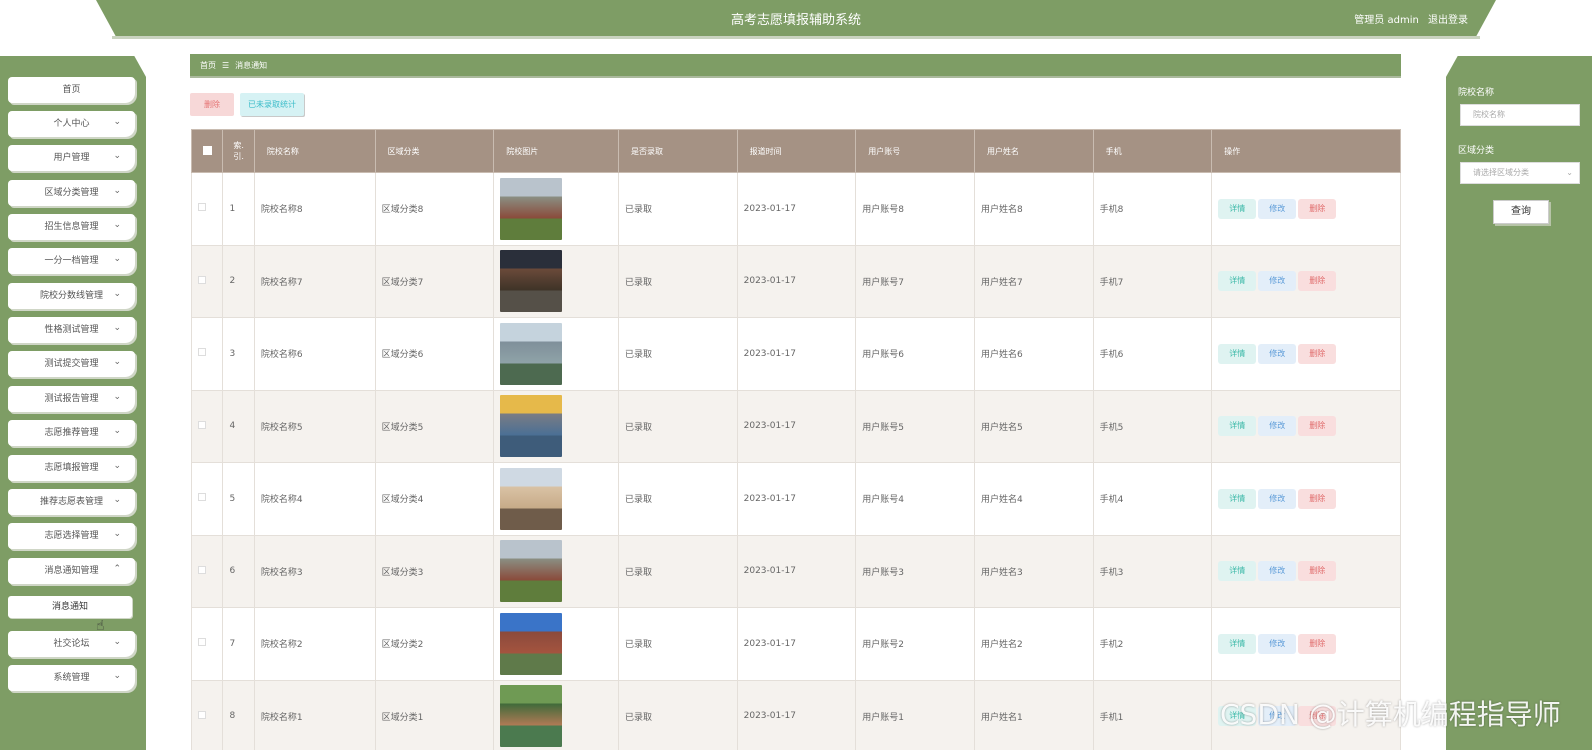  Describe the element at coordinates (677, 151) in the screenshot. I see `col-admitted: 是否录取` at that location.